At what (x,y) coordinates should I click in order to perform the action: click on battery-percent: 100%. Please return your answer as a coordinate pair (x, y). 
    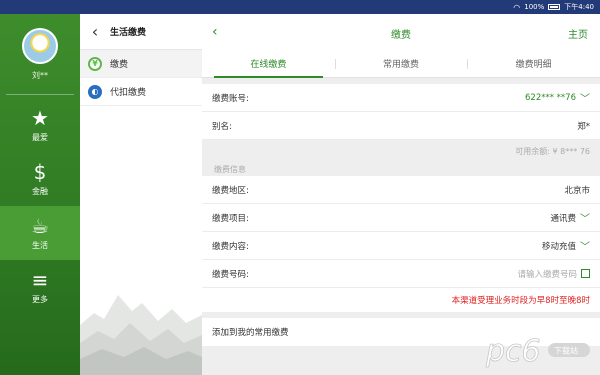
    Looking at the image, I should click on (534, 7).